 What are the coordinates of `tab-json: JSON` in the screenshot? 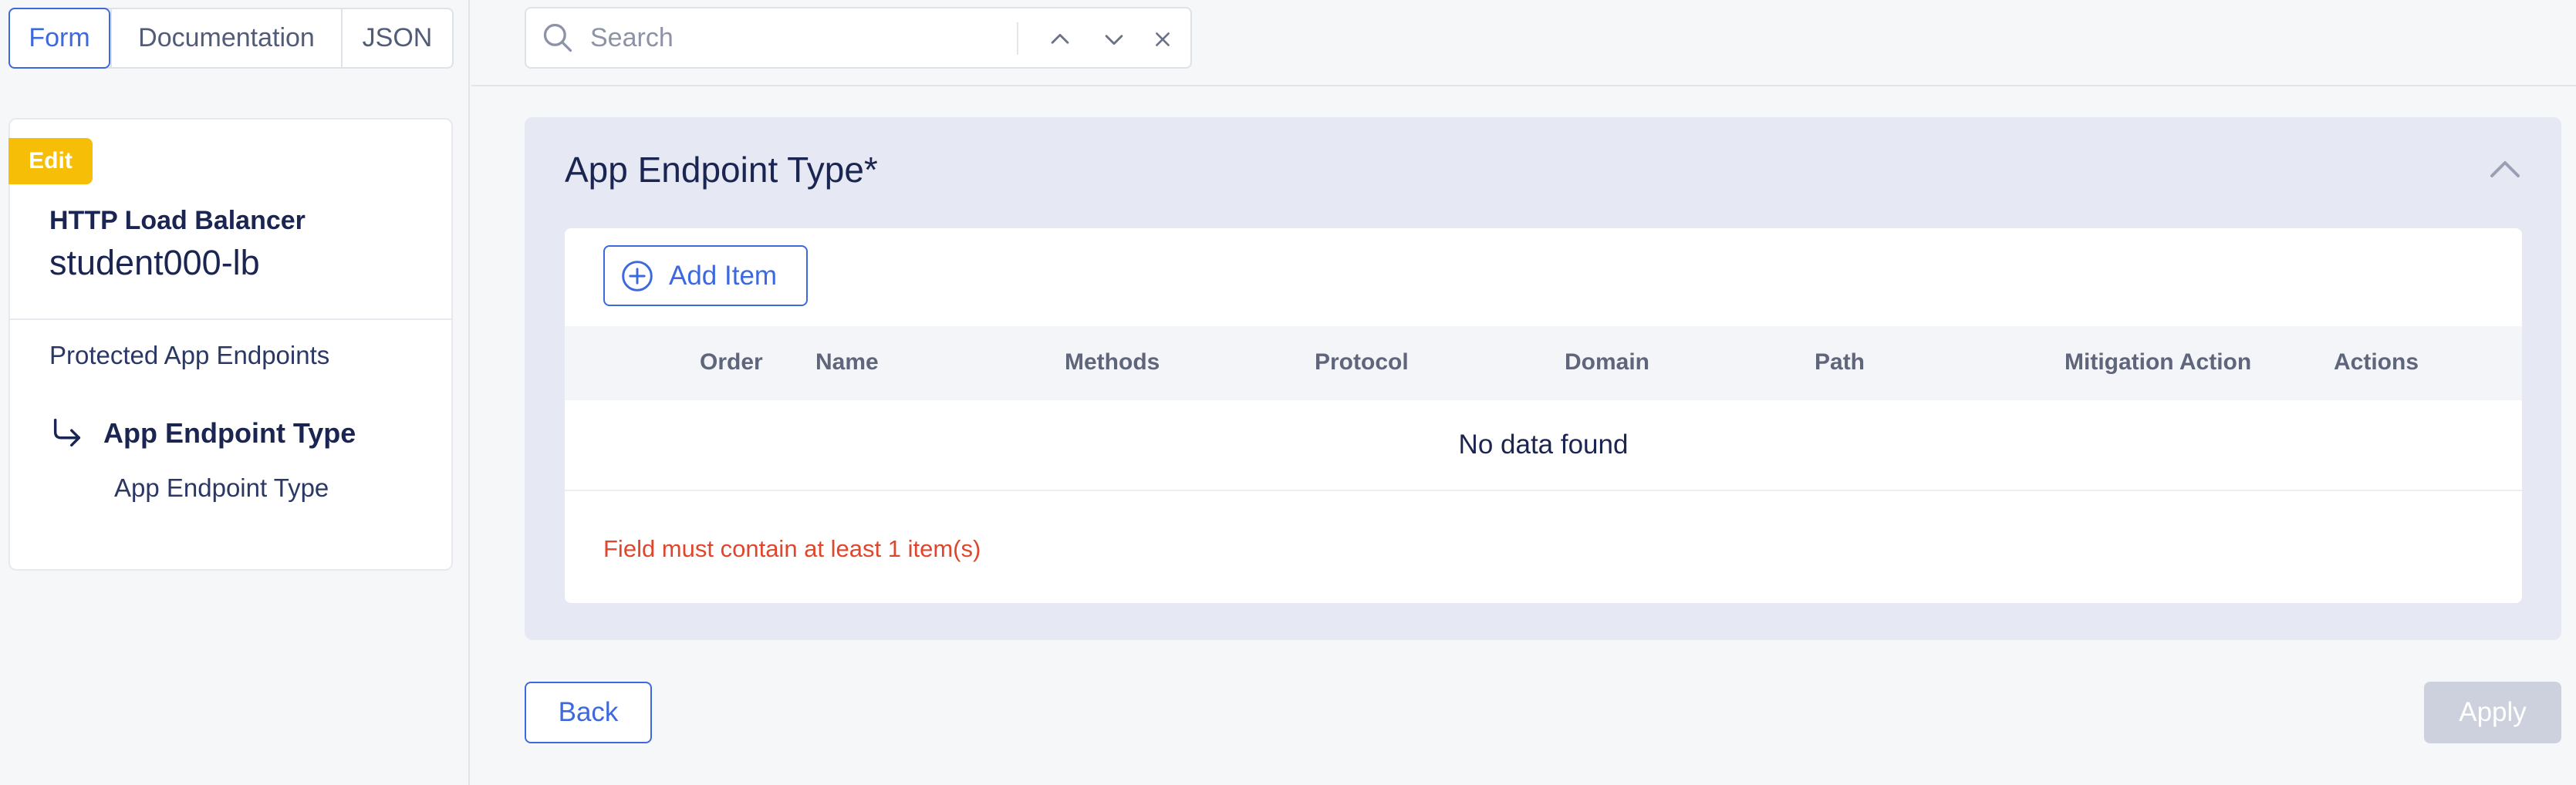 It's located at (396, 38).